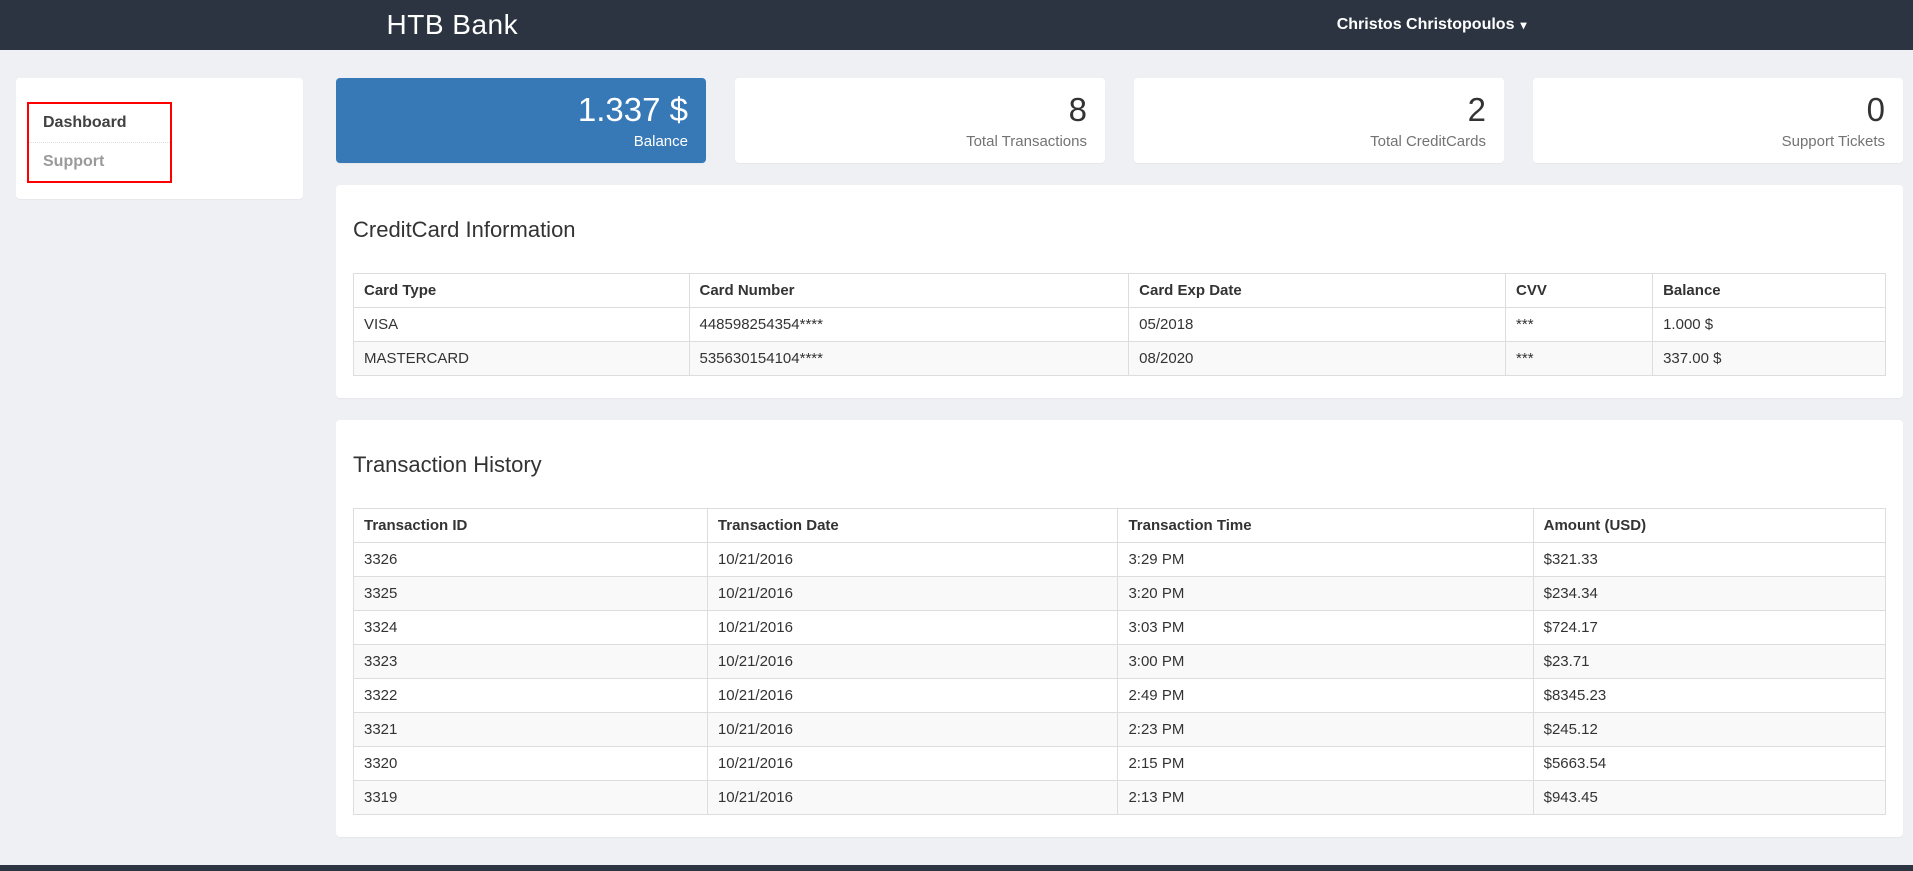 The width and height of the screenshot is (1913, 871). What do you see at coordinates (632, 109) in the screenshot?
I see `stat-value: 1.337 $` at bounding box center [632, 109].